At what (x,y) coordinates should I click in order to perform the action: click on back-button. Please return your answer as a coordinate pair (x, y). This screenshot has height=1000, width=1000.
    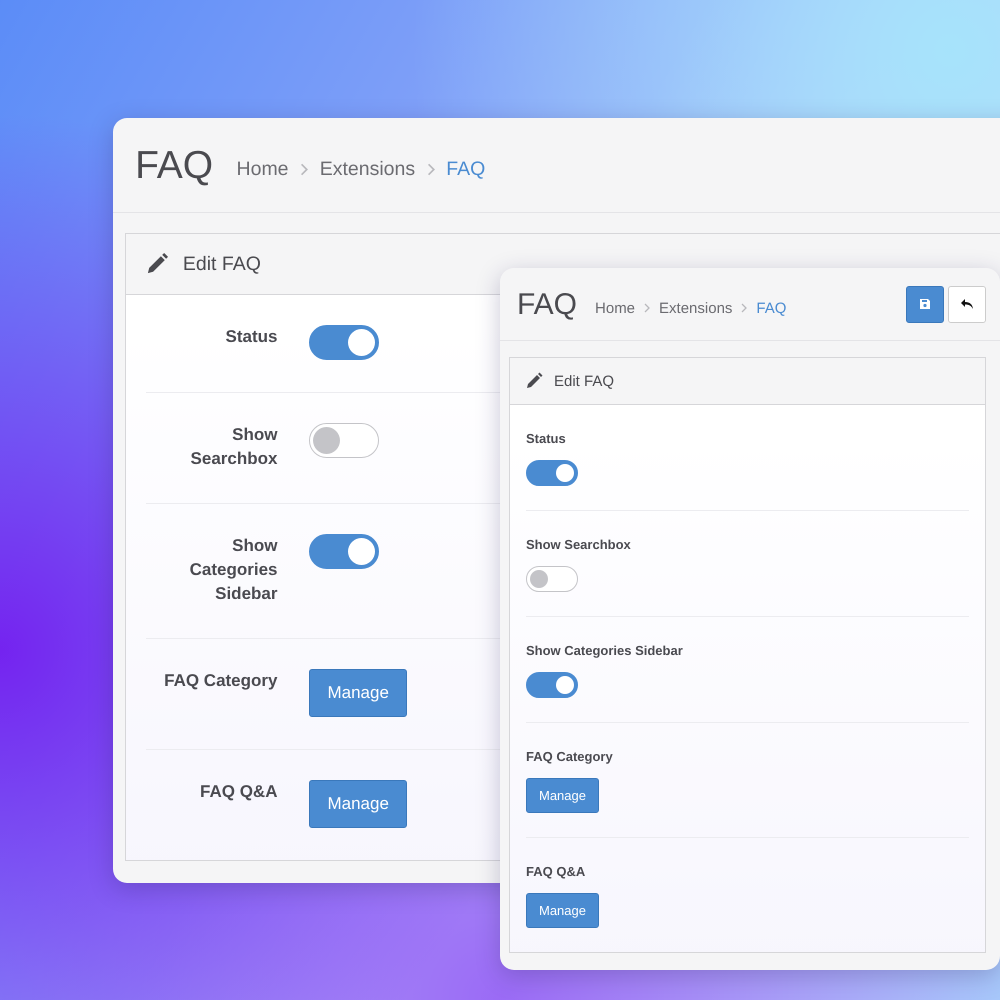
    Looking at the image, I should click on (967, 304).